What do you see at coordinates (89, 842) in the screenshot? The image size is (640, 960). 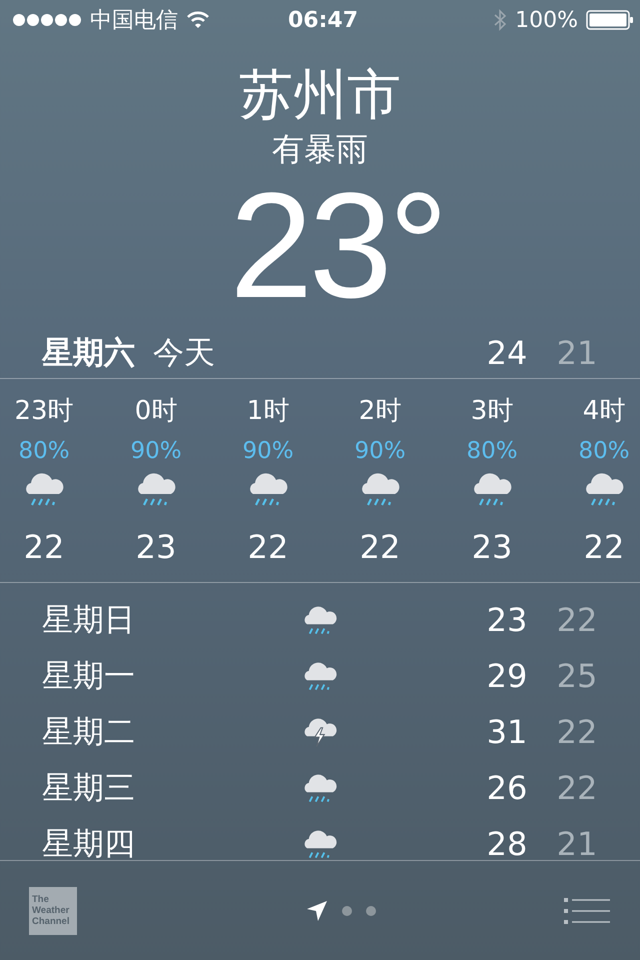 I see `weekday-label: 星期四` at bounding box center [89, 842].